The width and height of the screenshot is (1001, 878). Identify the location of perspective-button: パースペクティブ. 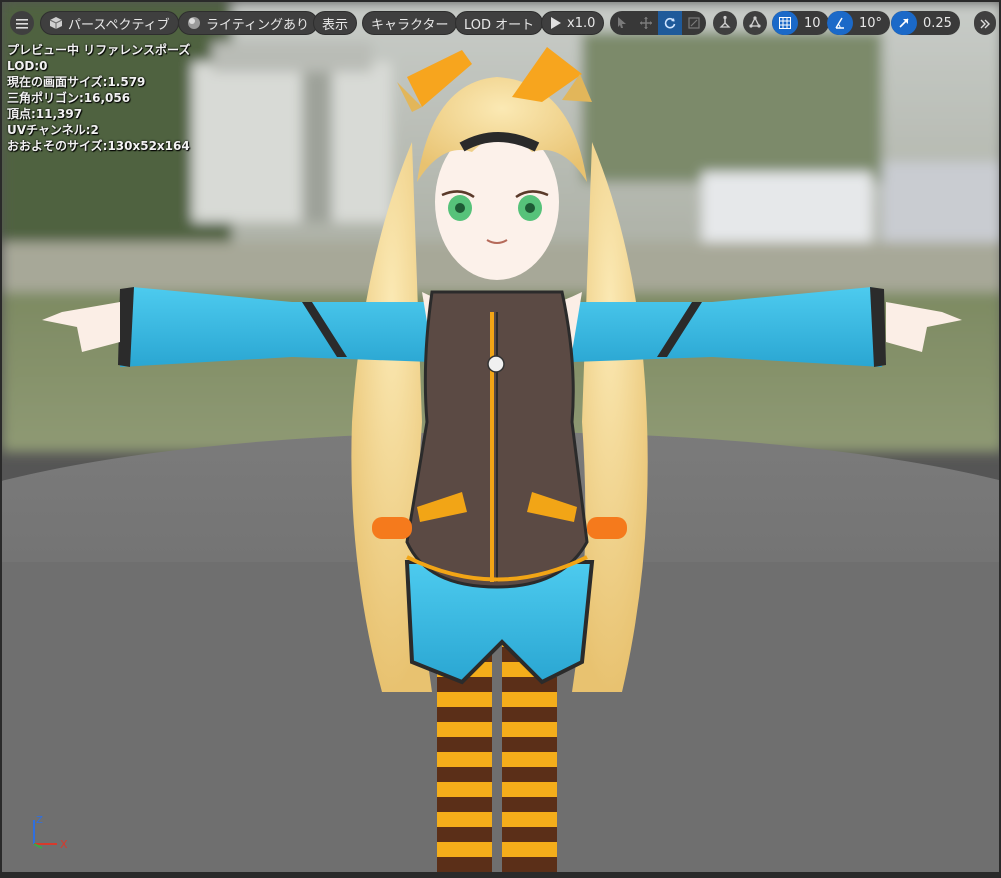
(109, 23).